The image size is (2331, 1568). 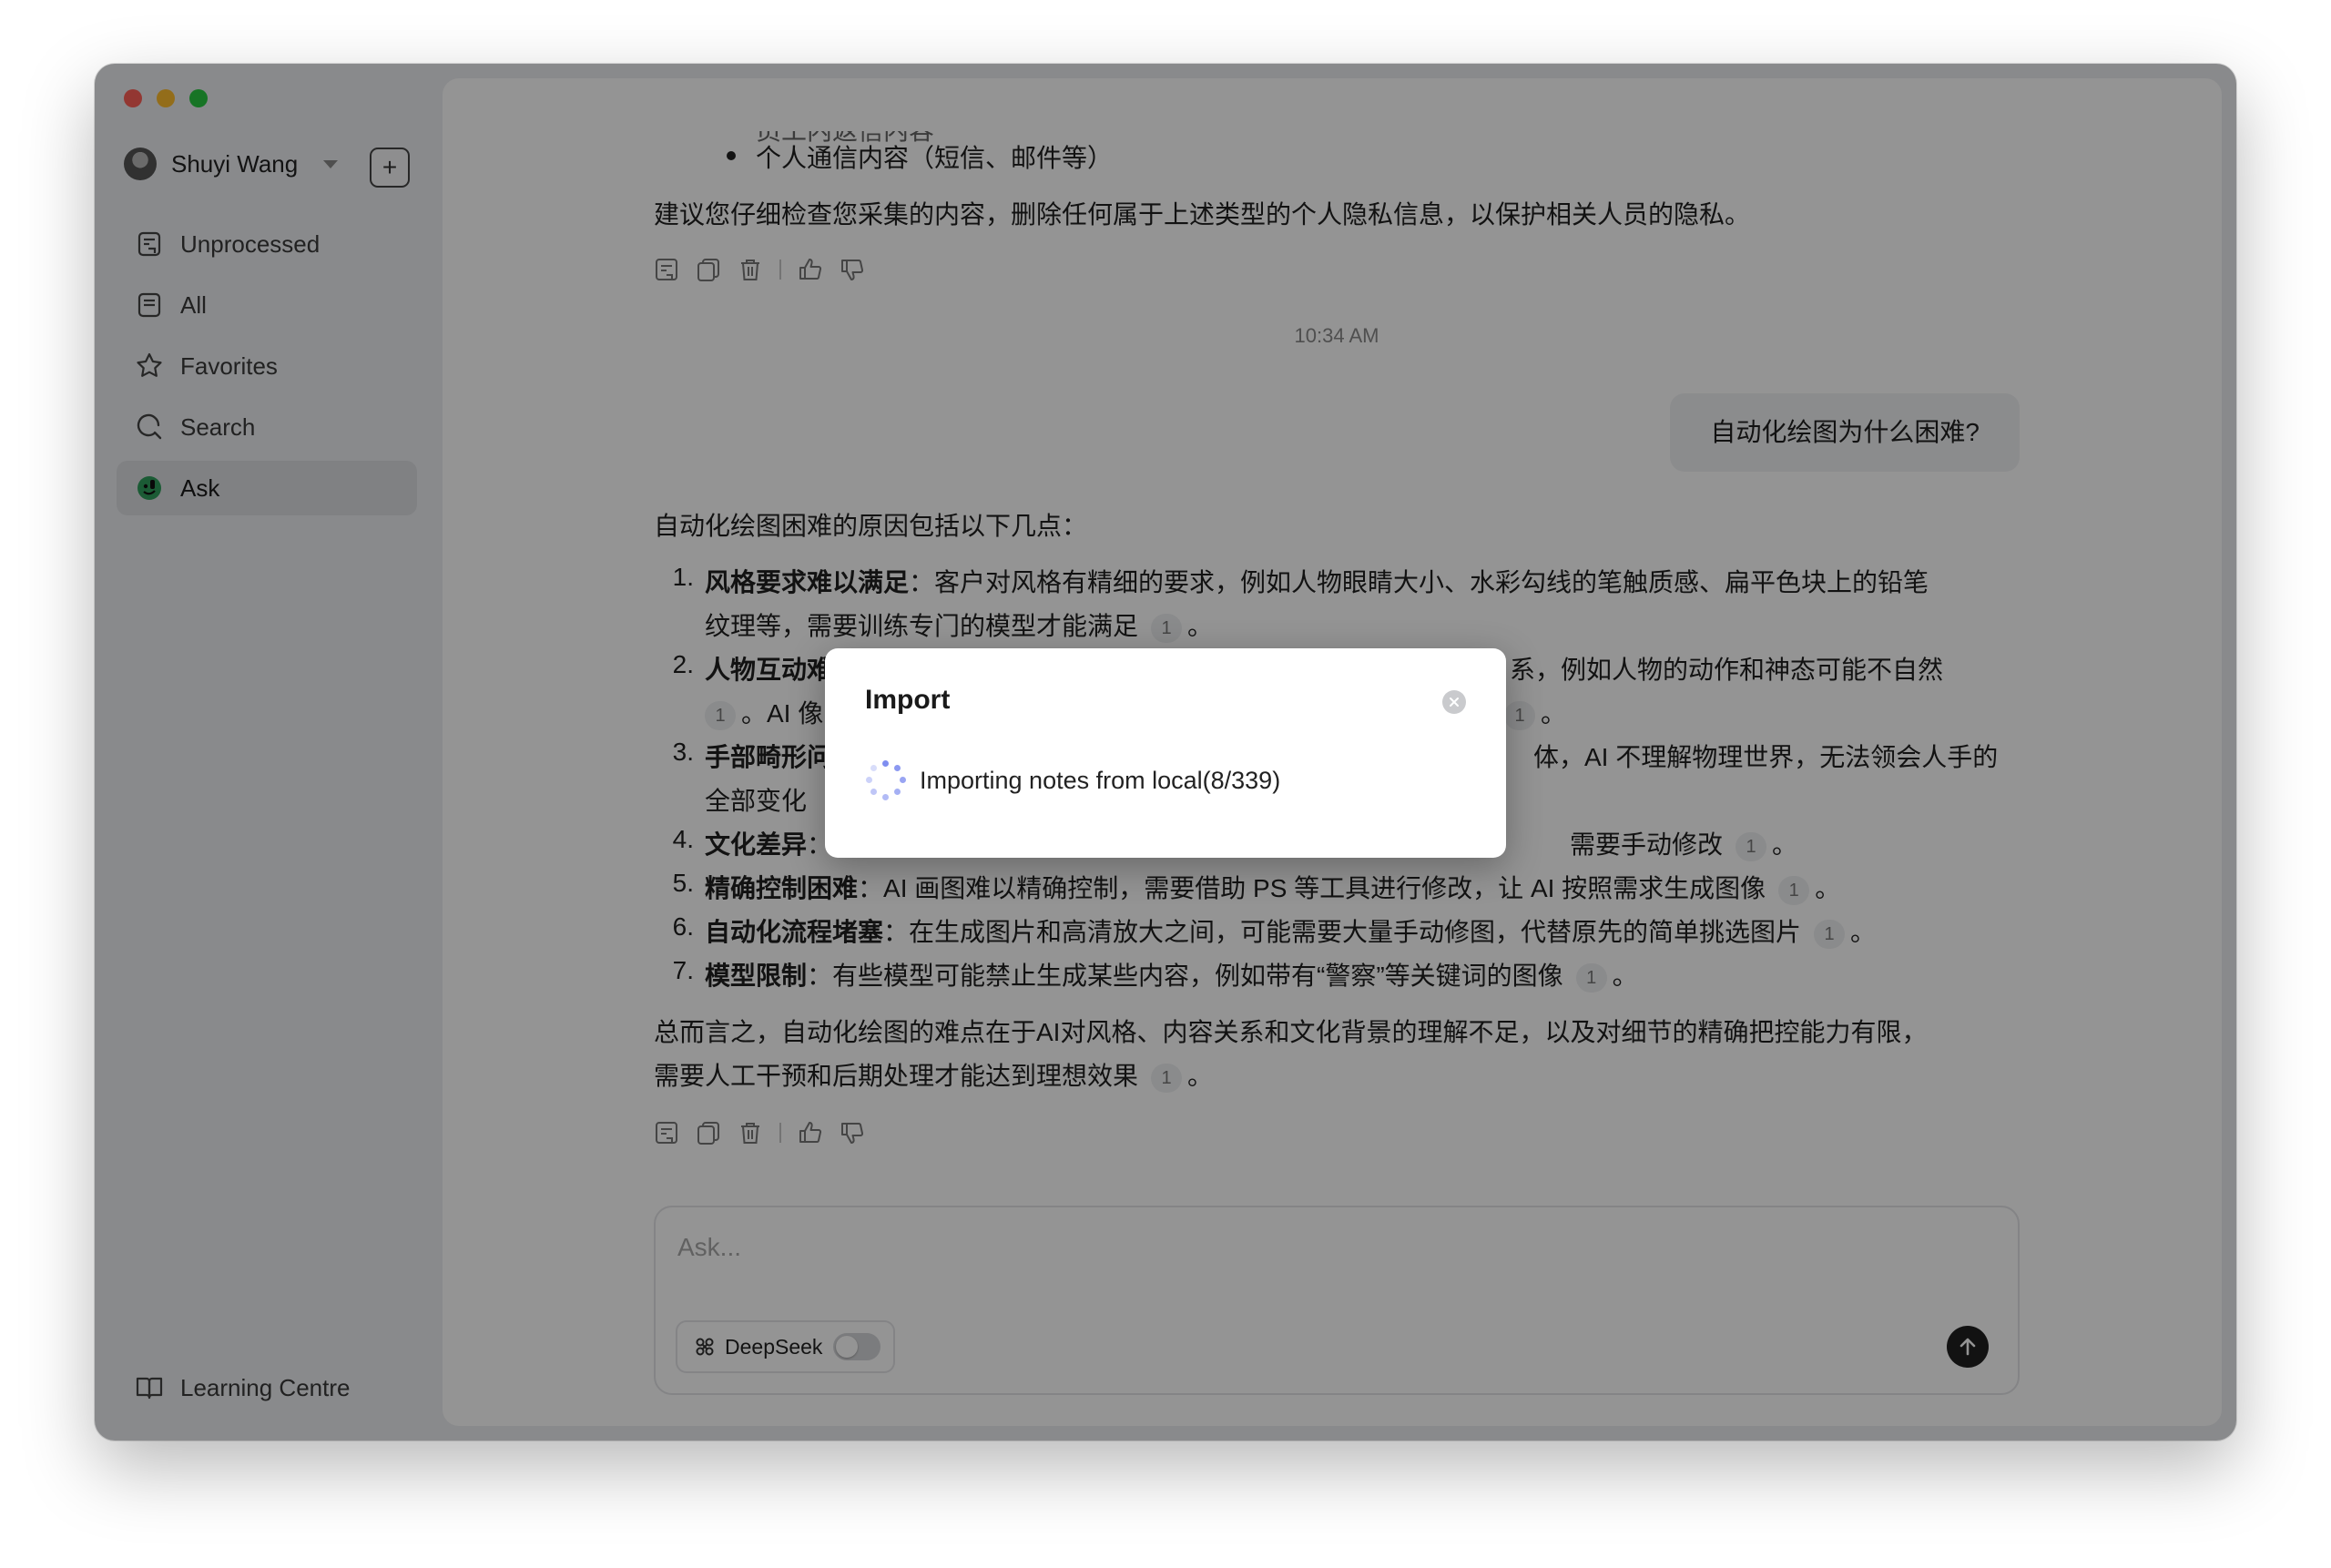 I want to click on import-progress: Importing notes from local(8/339), so click(x=1072, y=780).